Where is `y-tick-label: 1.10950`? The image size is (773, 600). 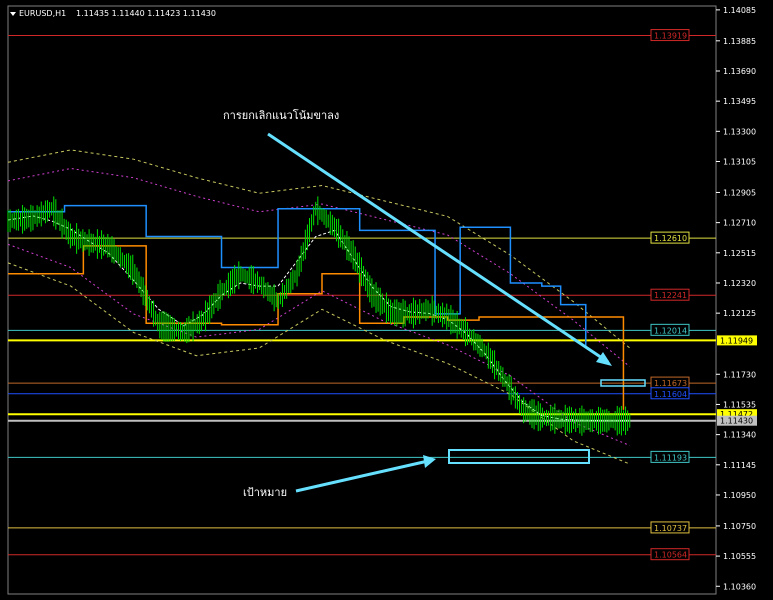
y-tick-label: 1.10950 is located at coordinates (739, 495).